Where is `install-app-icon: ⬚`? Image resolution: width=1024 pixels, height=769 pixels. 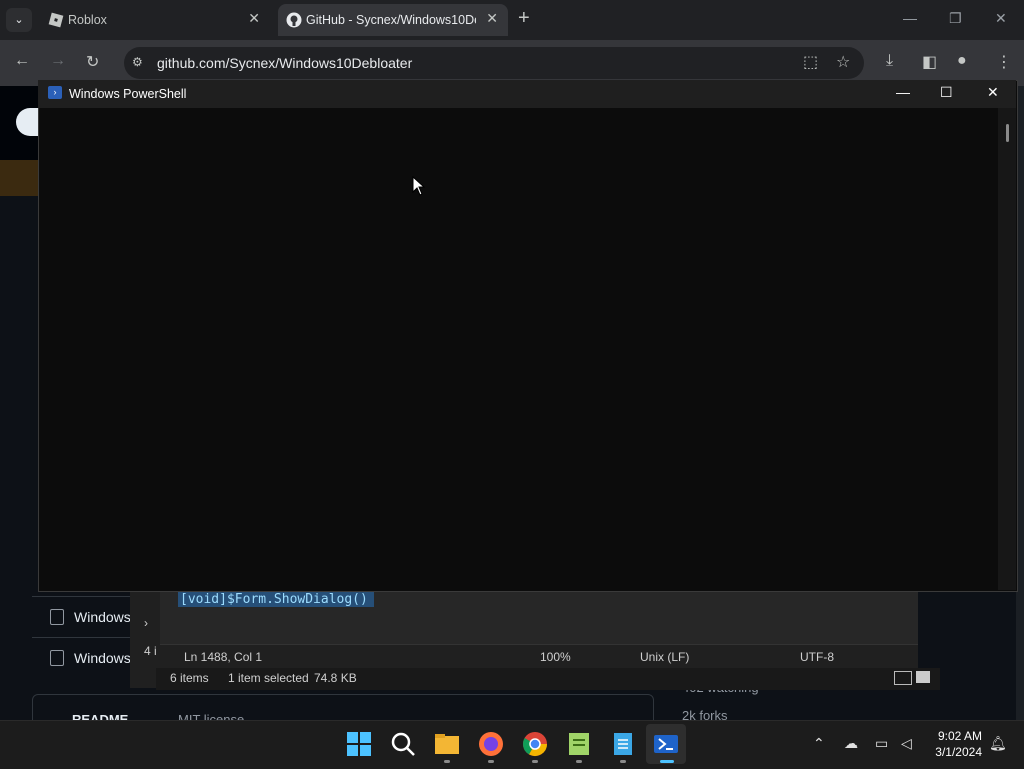 install-app-icon: ⬚ is located at coordinates (810, 62).